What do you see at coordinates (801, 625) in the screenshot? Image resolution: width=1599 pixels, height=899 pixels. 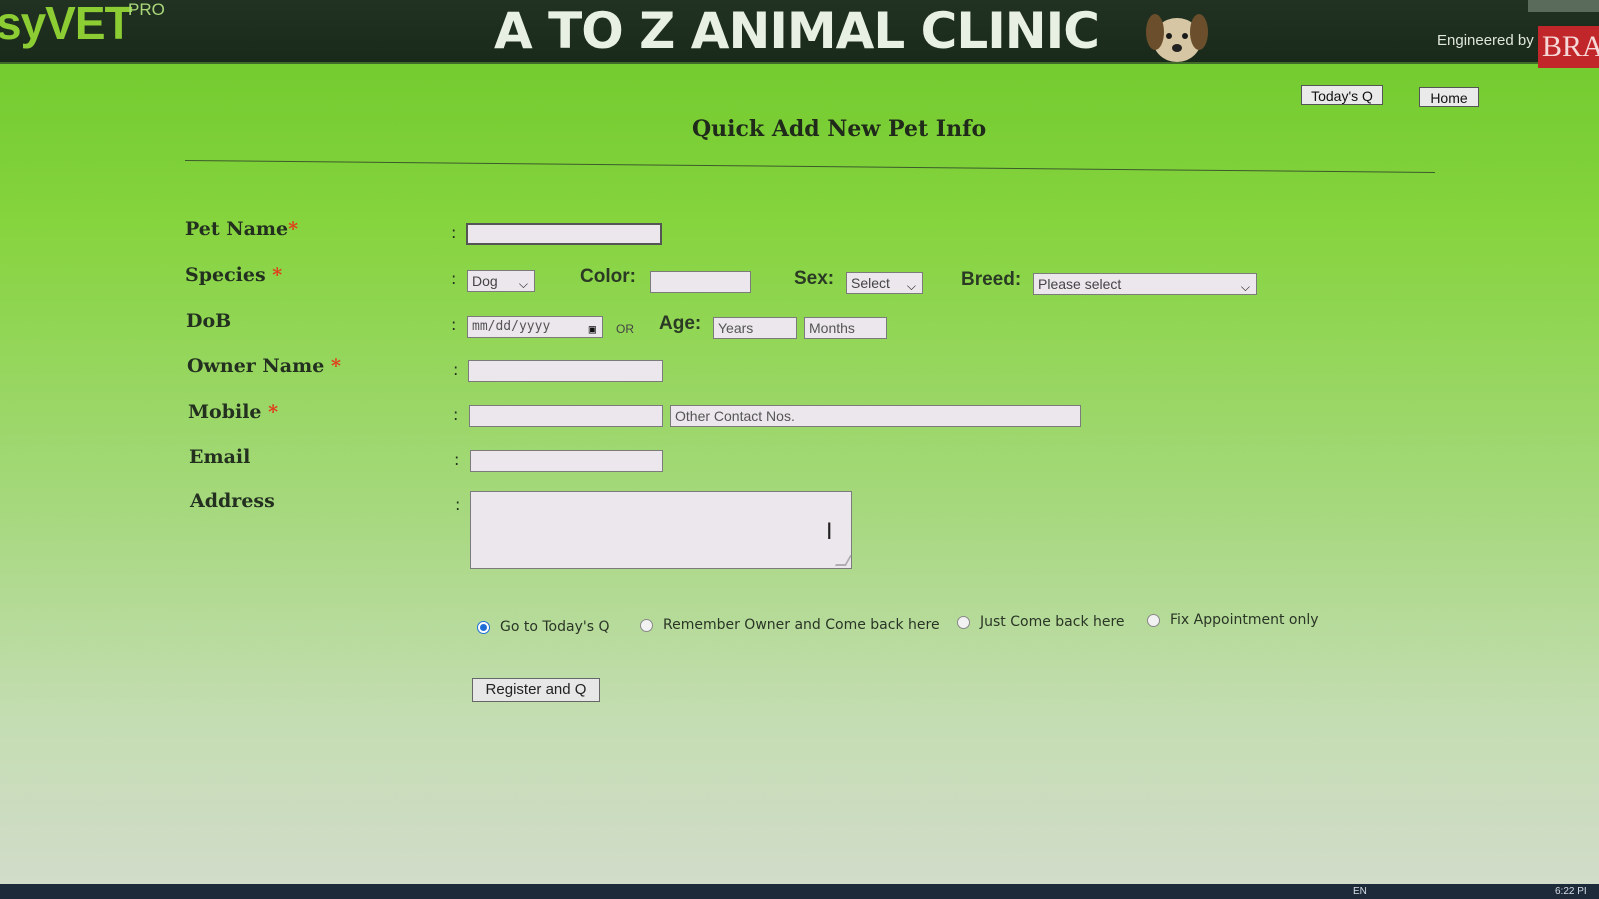 I see `radio-label: Remember Owner and Come back here` at bounding box center [801, 625].